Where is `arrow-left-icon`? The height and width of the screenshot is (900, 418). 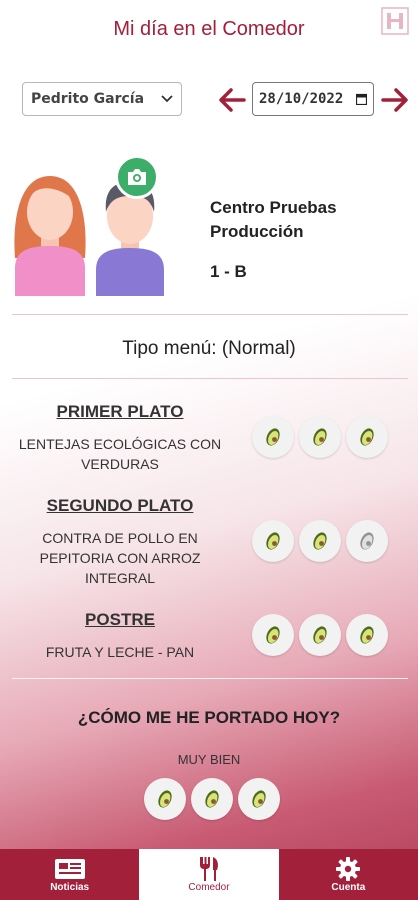
arrow-left-icon is located at coordinates (232, 100).